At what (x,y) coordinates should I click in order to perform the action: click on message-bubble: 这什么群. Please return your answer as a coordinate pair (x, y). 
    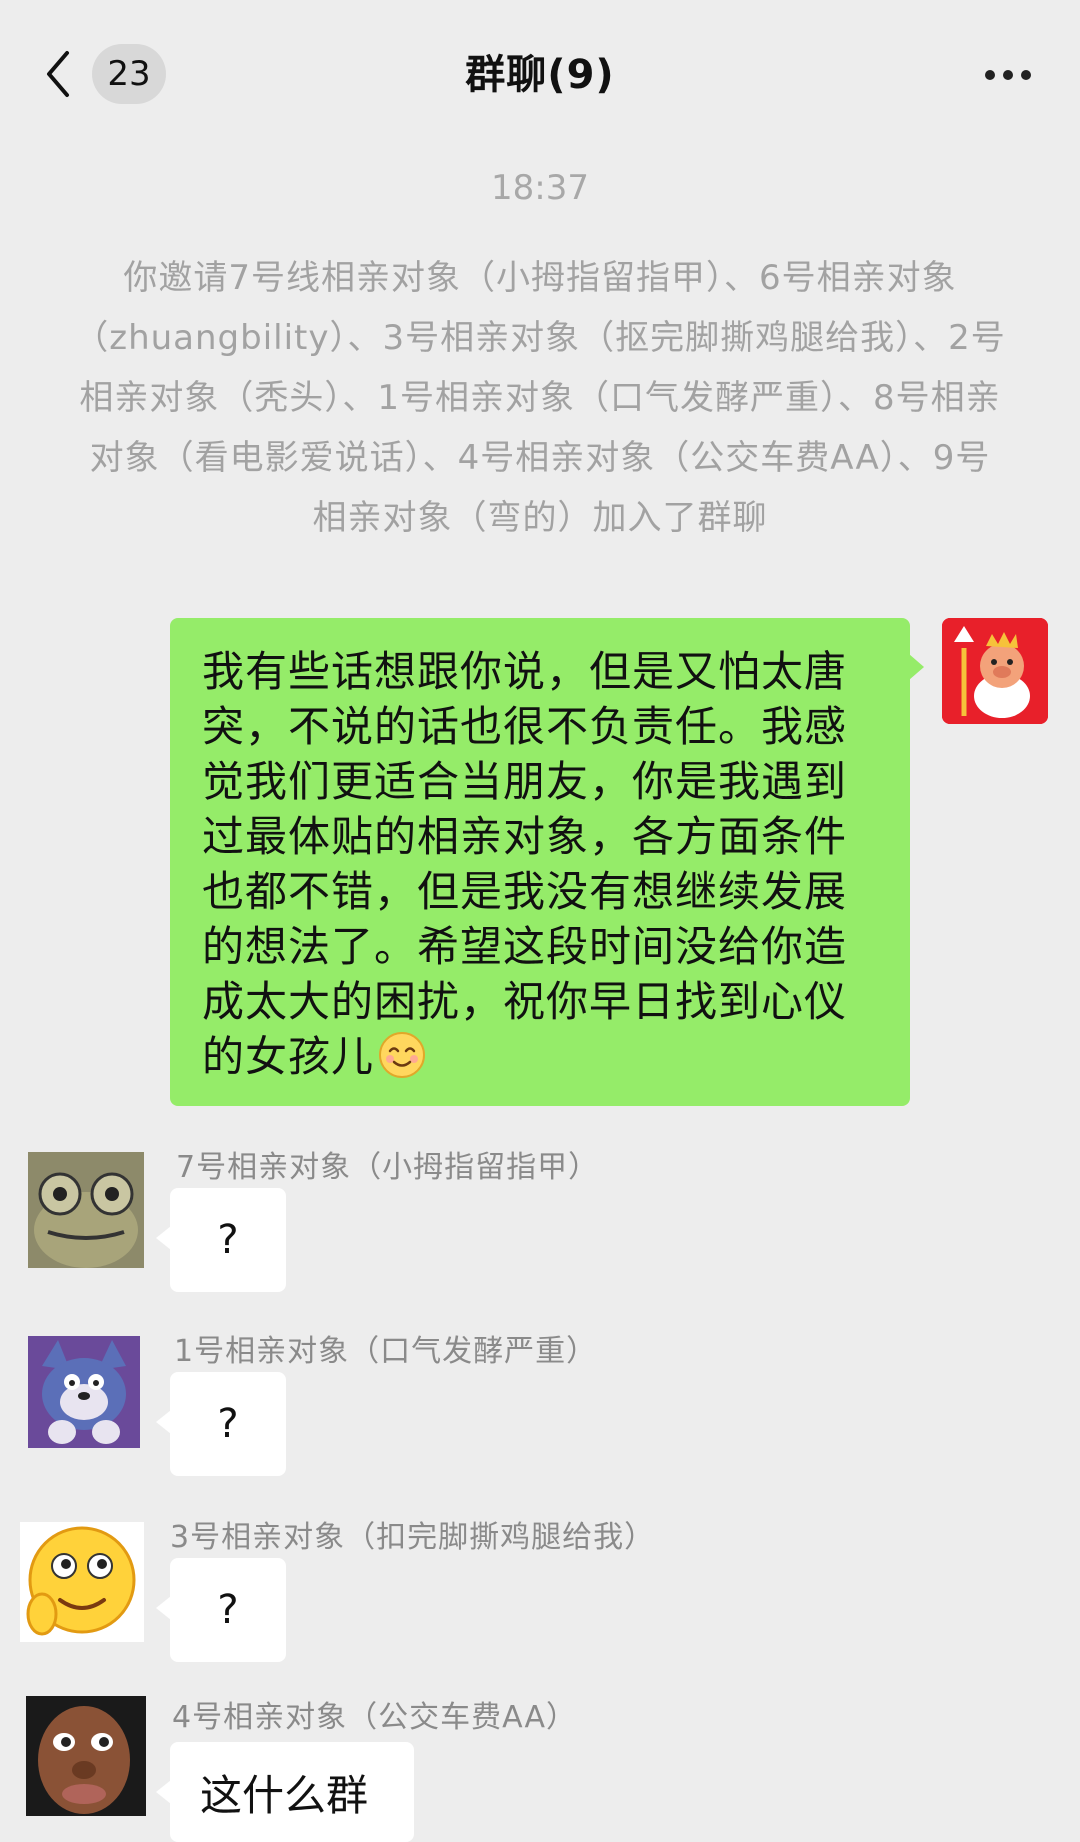
    Looking at the image, I should click on (285, 1792).